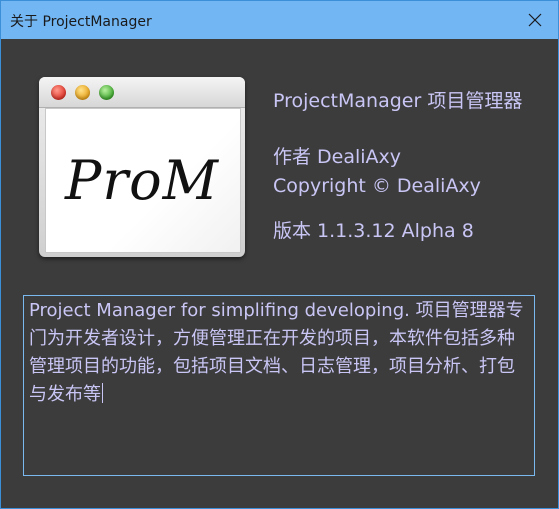  What do you see at coordinates (81, 22) in the screenshot?
I see `window-title: 关于 ProjectManager` at bounding box center [81, 22].